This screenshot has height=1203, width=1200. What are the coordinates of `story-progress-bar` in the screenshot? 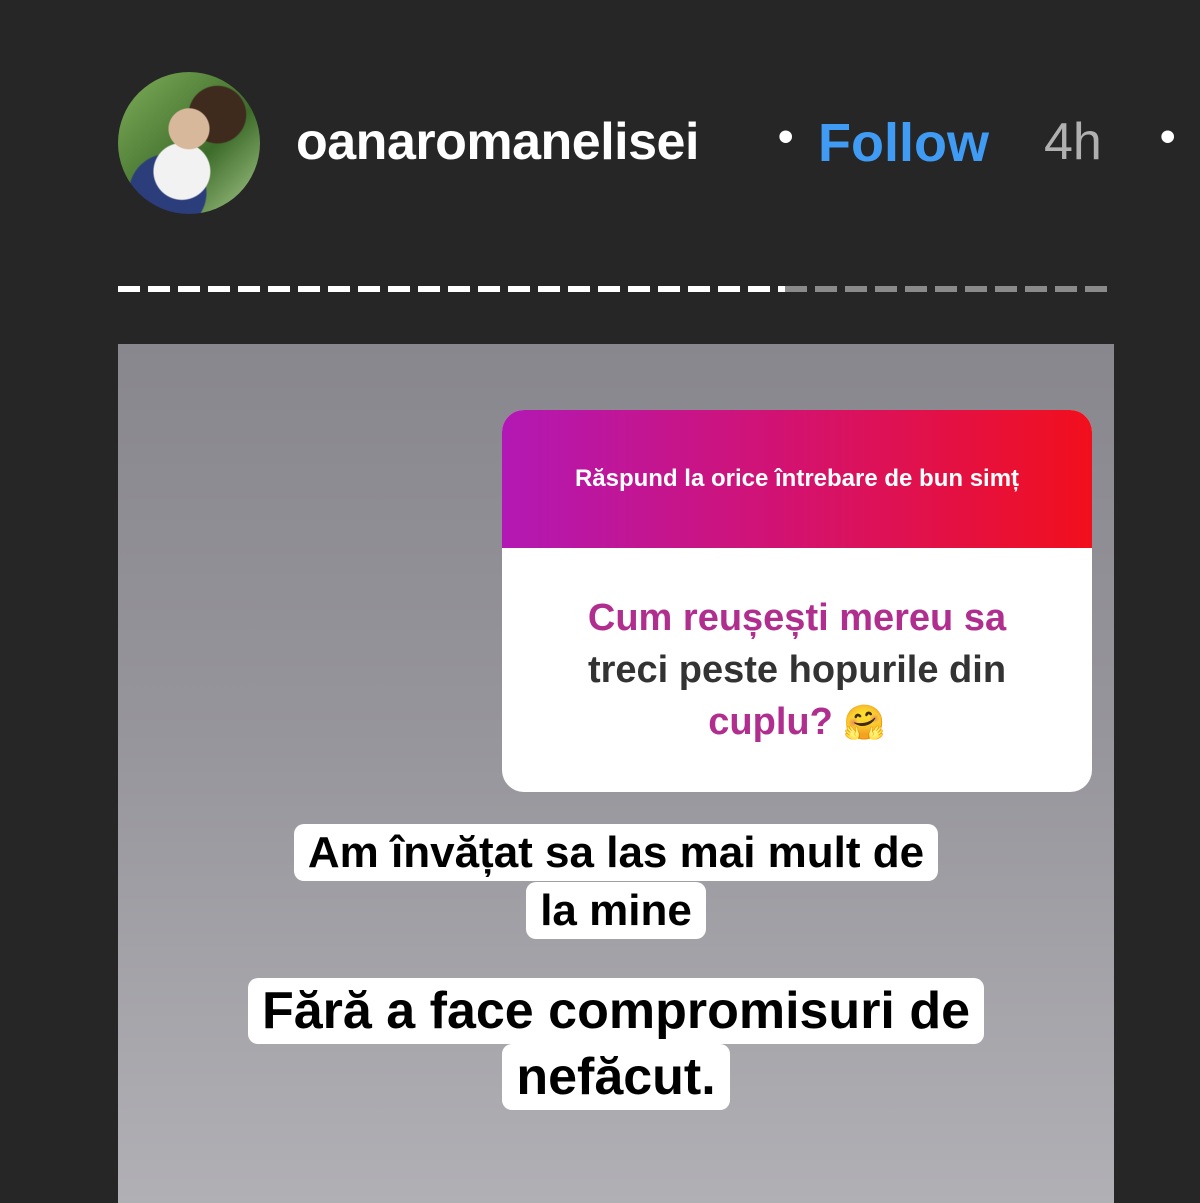 It's located at (616, 289).